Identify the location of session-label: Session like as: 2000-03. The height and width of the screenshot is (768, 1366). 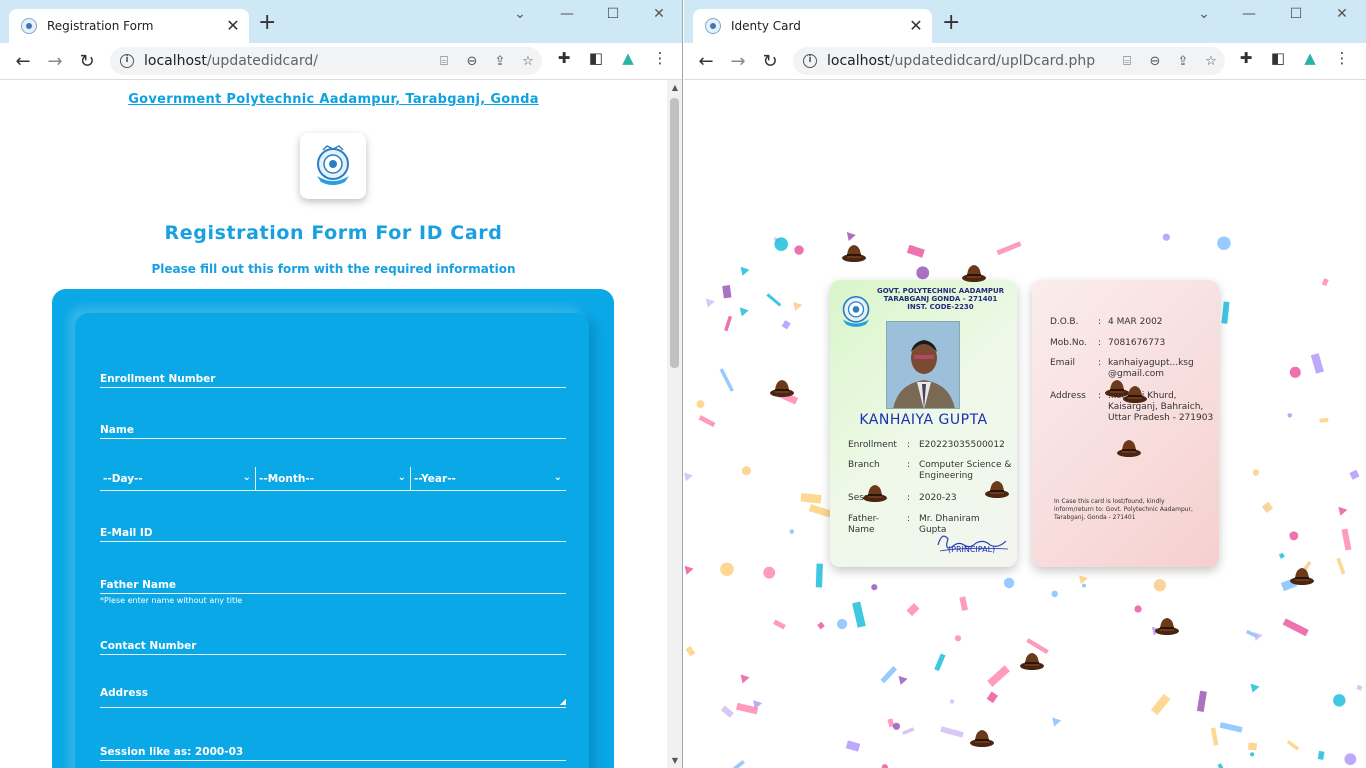
(172, 752).